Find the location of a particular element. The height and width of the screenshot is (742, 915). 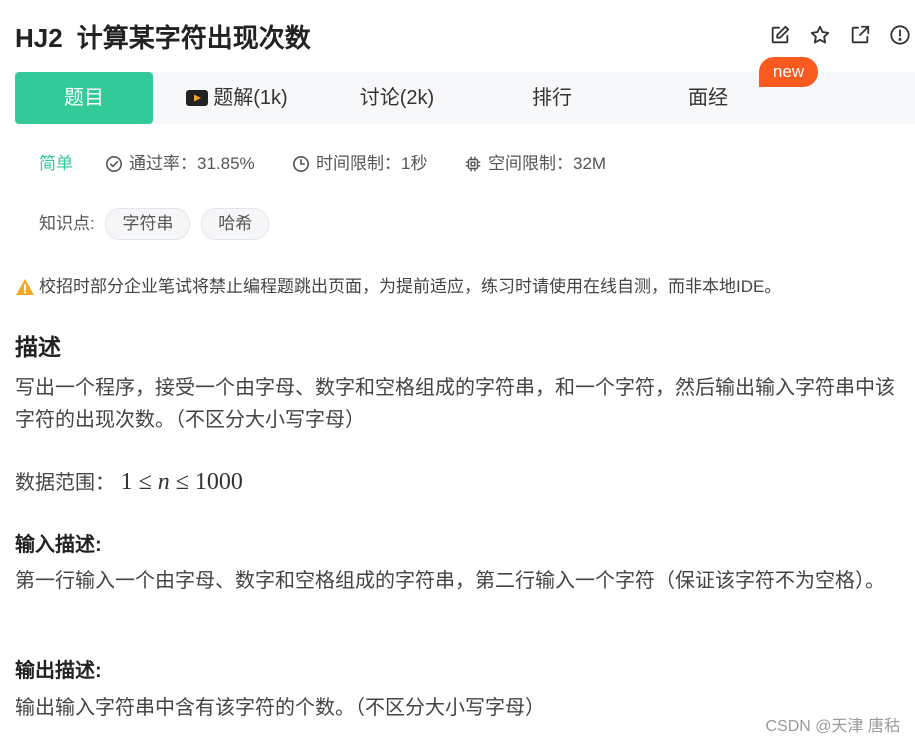

space-limit: 空间限制：32M is located at coordinates (535, 164).